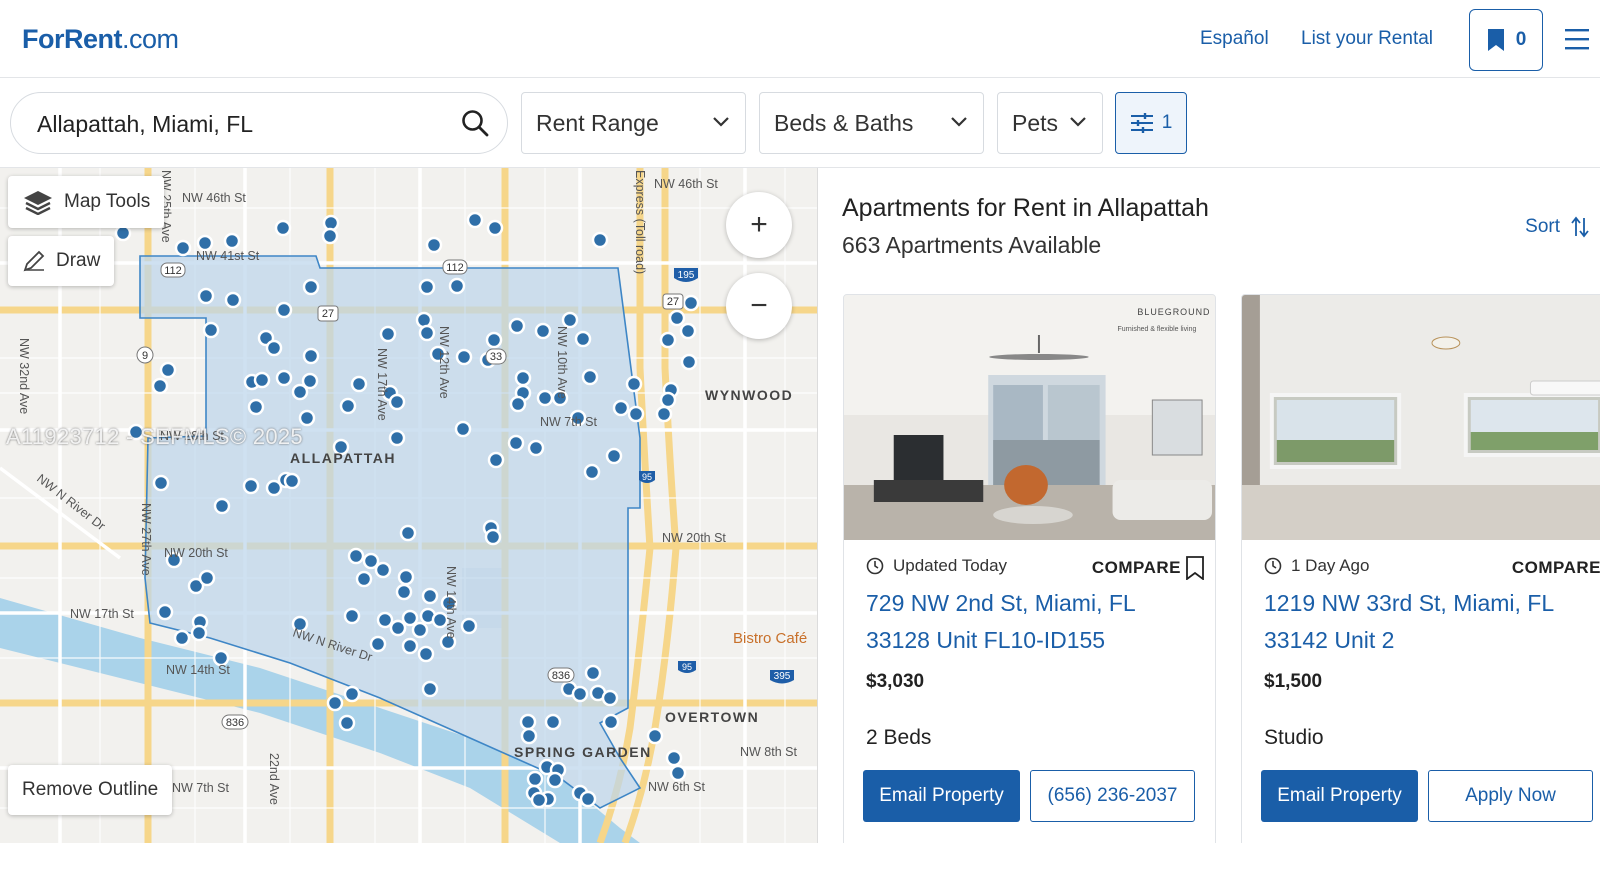 The image size is (1600, 877). I want to click on hamburger-menu-icon, so click(1577, 39).